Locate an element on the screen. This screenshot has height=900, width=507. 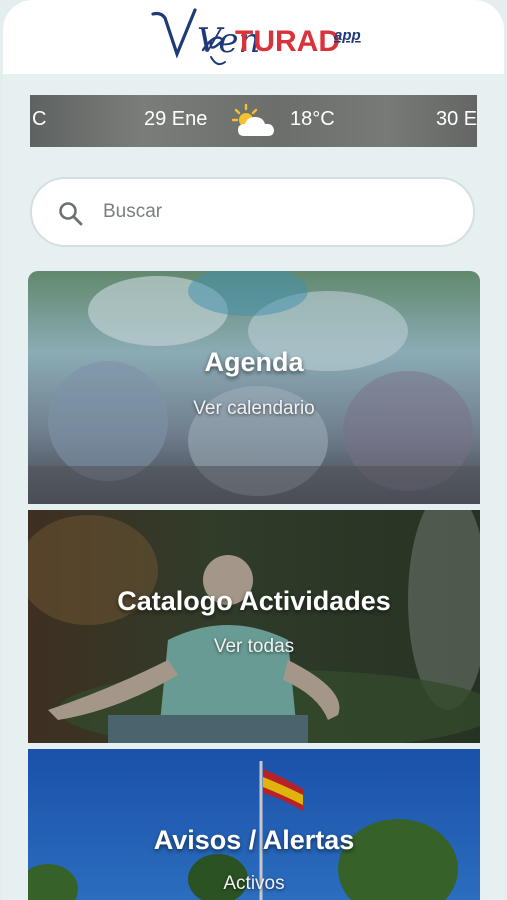
weather-cell: C is located at coordinates (39, 119).